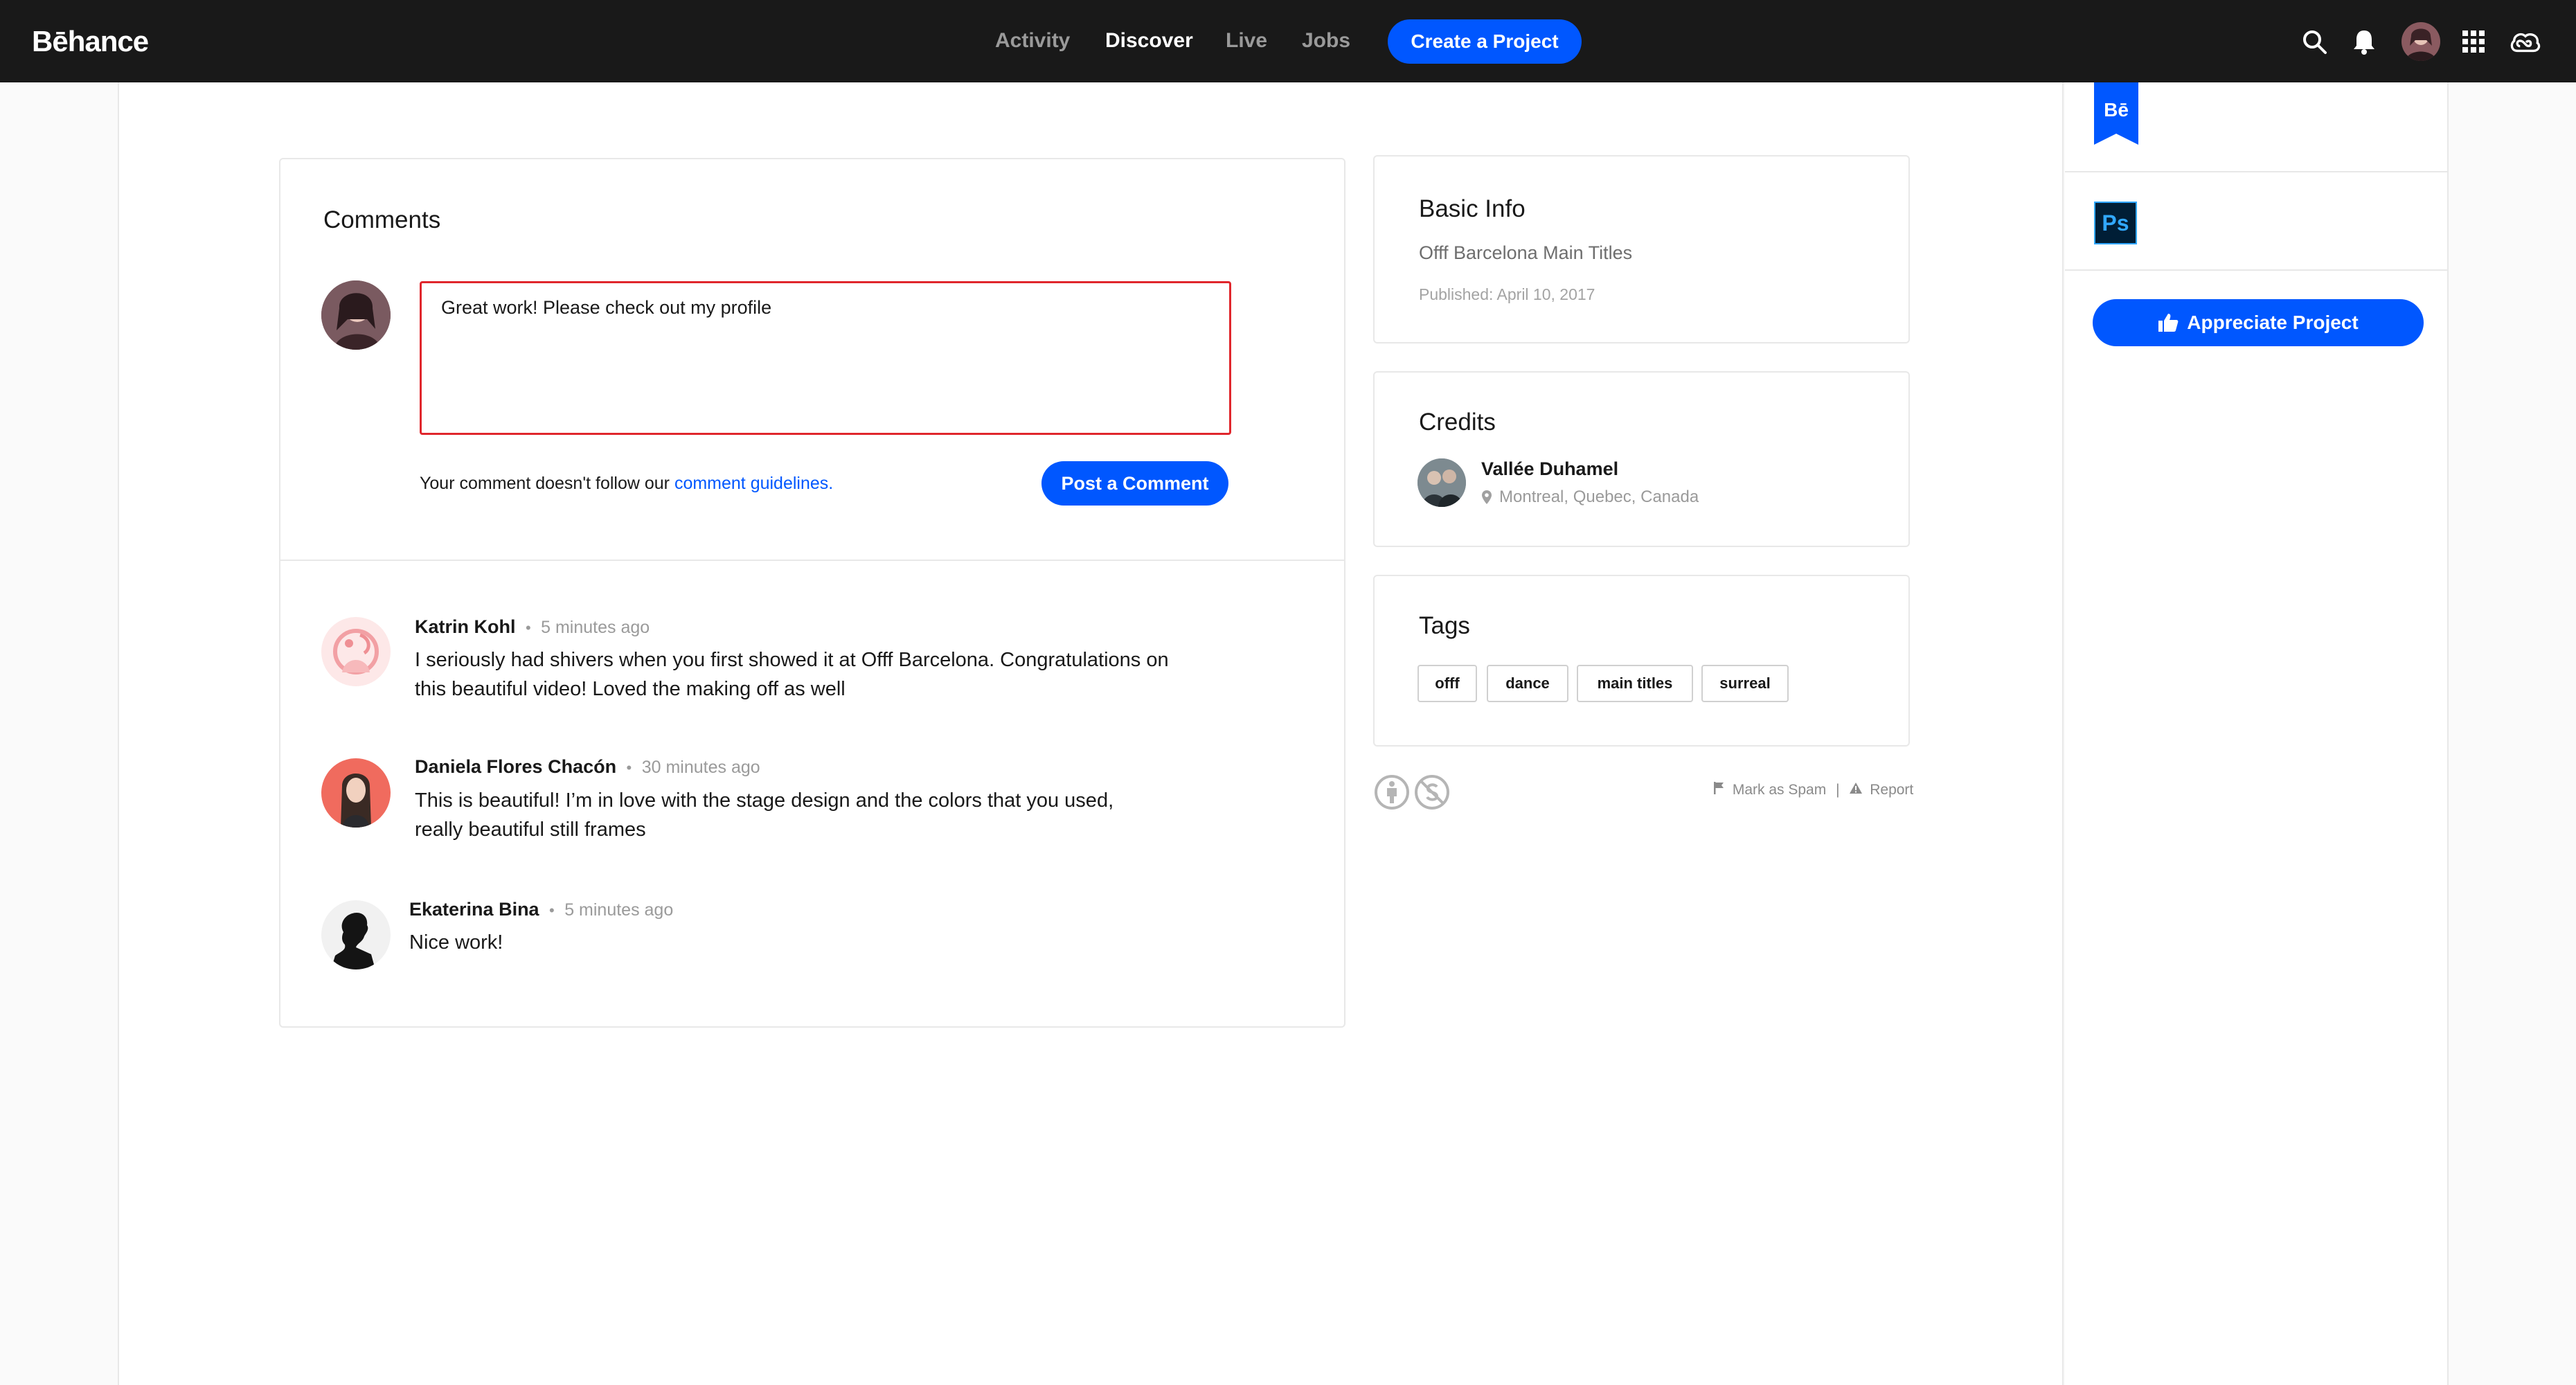  What do you see at coordinates (1246, 41) in the screenshot?
I see `nav-live: Live` at bounding box center [1246, 41].